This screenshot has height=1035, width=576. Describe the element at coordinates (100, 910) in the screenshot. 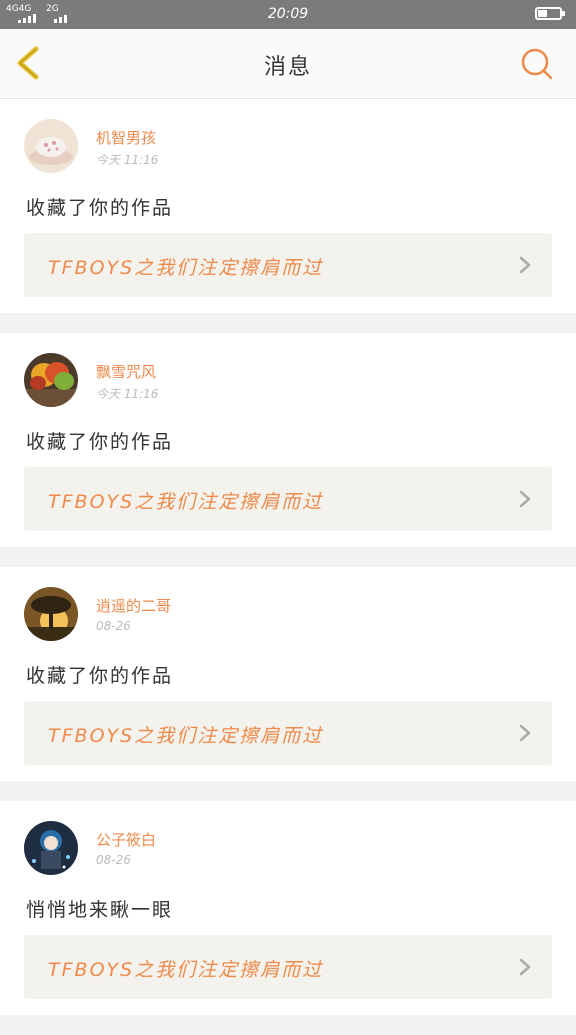

I see `action-text: 悄悄地来瞅一眼` at that location.